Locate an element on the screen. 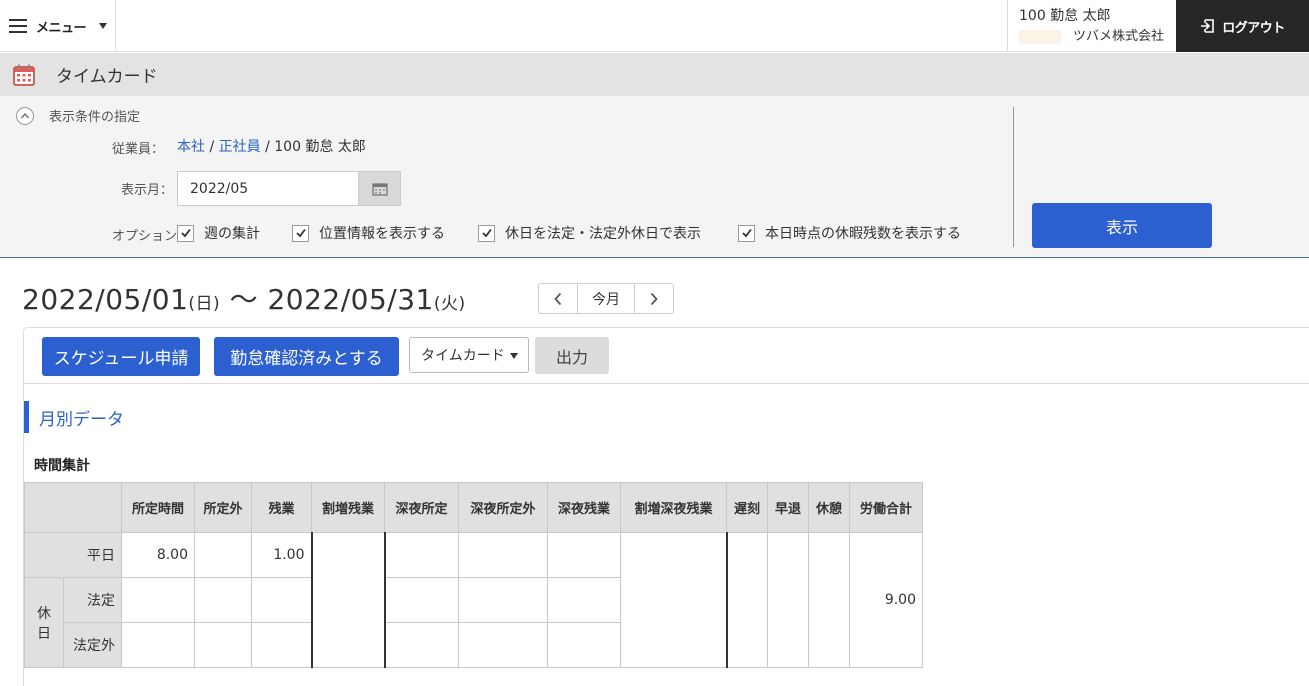  output-button: 出力 is located at coordinates (572, 355).